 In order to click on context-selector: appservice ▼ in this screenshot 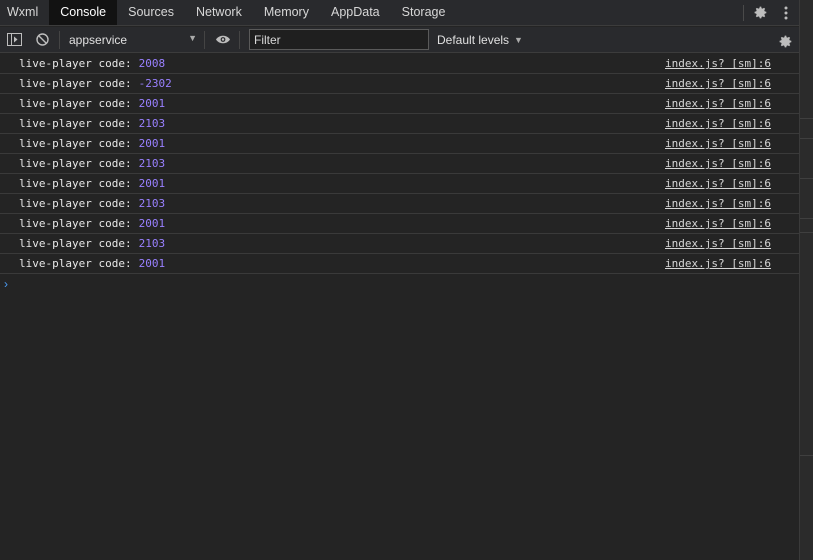, I will do `click(132, 40)`.